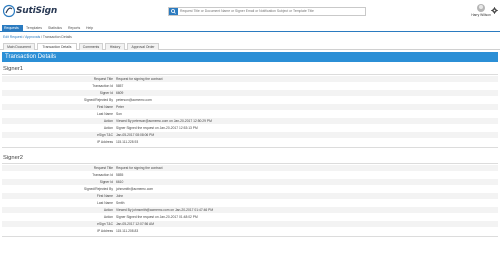 The height and width of the screenshot is (270, 500). I want to click on search-button, so click(173, 11).